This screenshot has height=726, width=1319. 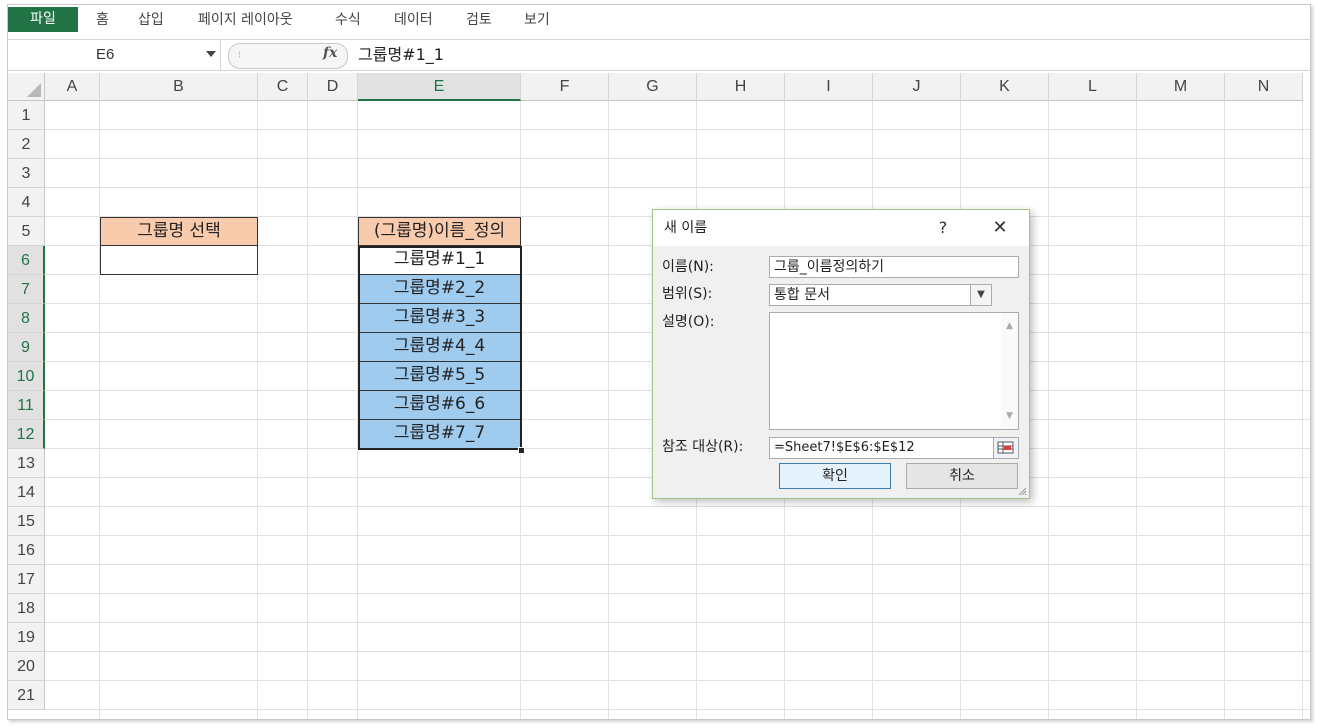 What do you see at coordinates (211, 54) in the screenshot?
I see `chevron-down-icon` at bounding box center [211, 54].